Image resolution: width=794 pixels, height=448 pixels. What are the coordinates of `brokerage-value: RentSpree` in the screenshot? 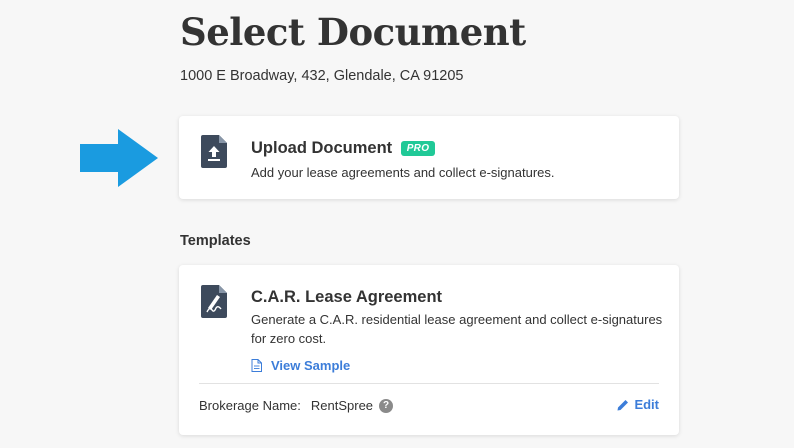 It's located at (342, 405).